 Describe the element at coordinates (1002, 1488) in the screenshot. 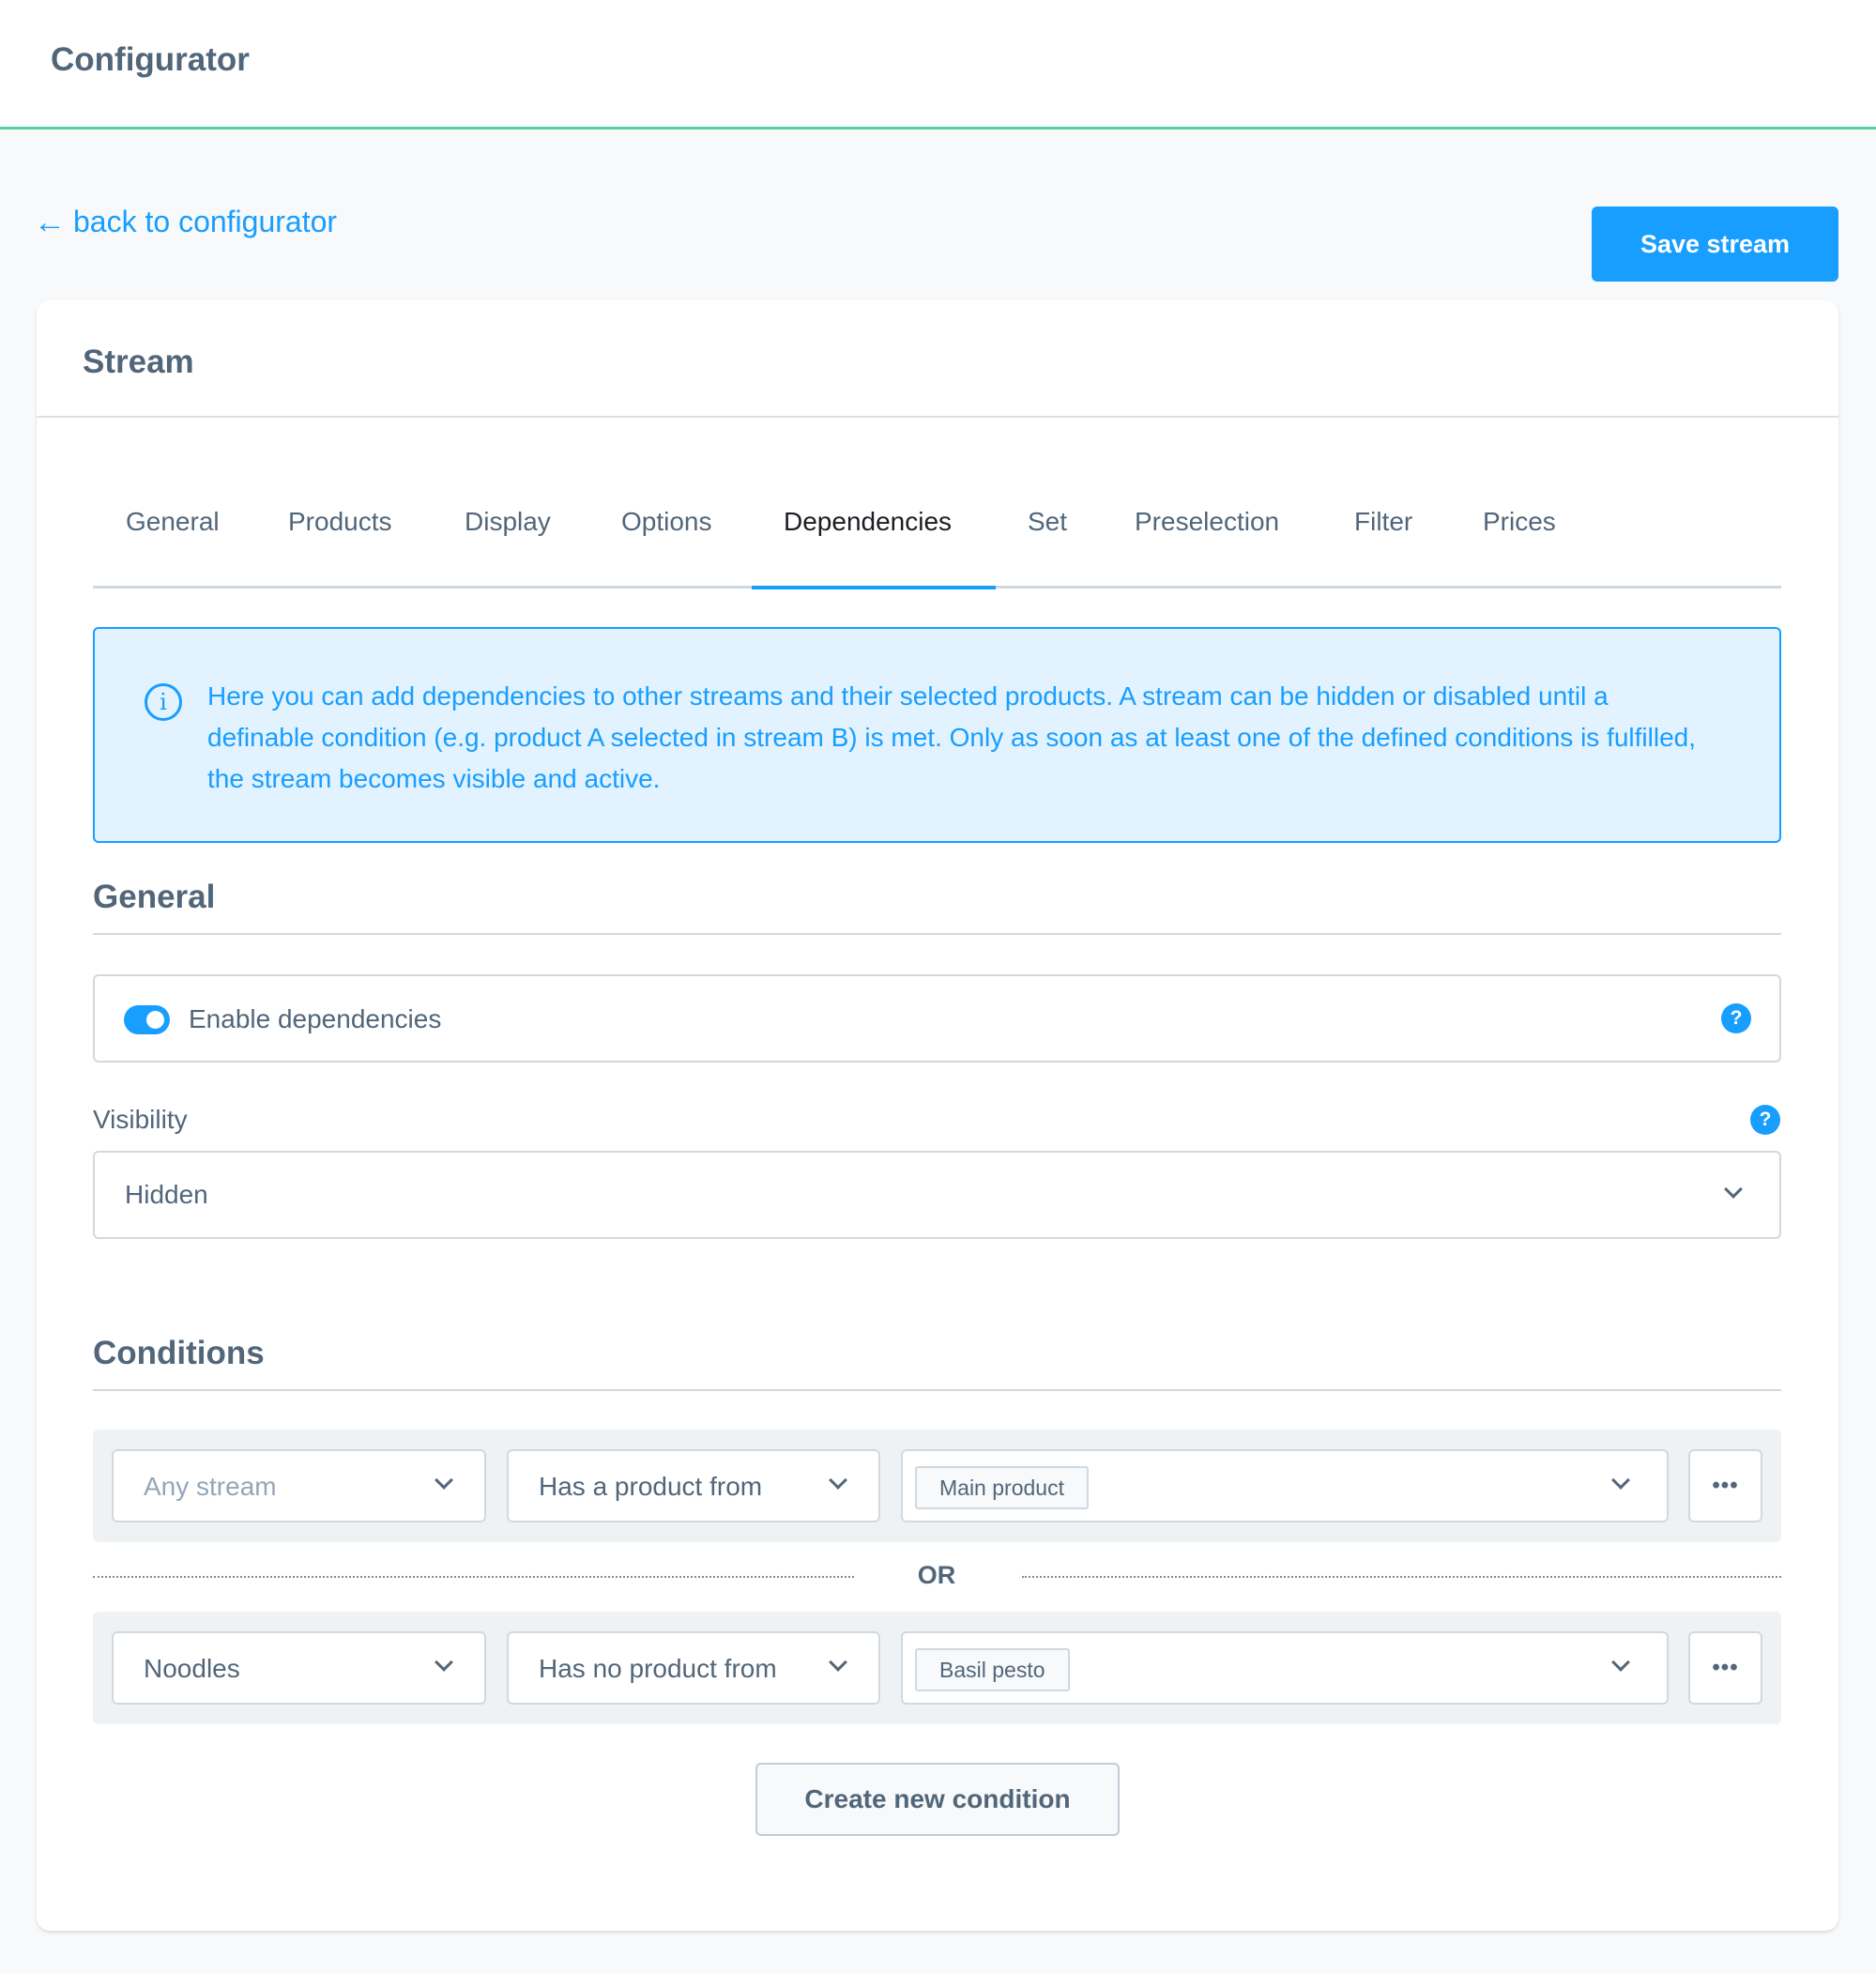

I see `product-tag: Main product` at that location.